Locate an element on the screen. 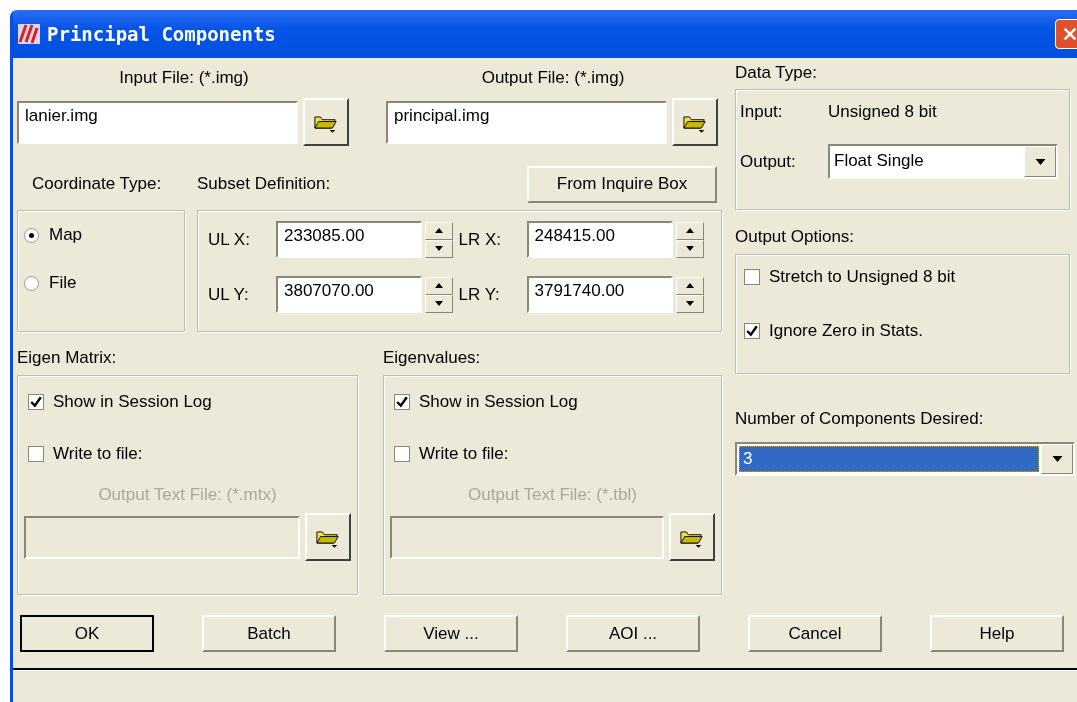 The image size is (1077, 702). section-label: Output Options: is located at coordinates (795, 237).